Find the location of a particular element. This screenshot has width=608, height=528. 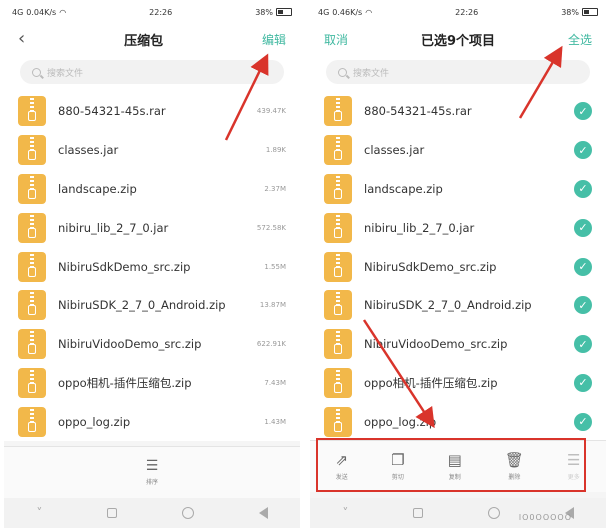

file-row: classes.jar 1.89K is located at coordinates (152, 150).